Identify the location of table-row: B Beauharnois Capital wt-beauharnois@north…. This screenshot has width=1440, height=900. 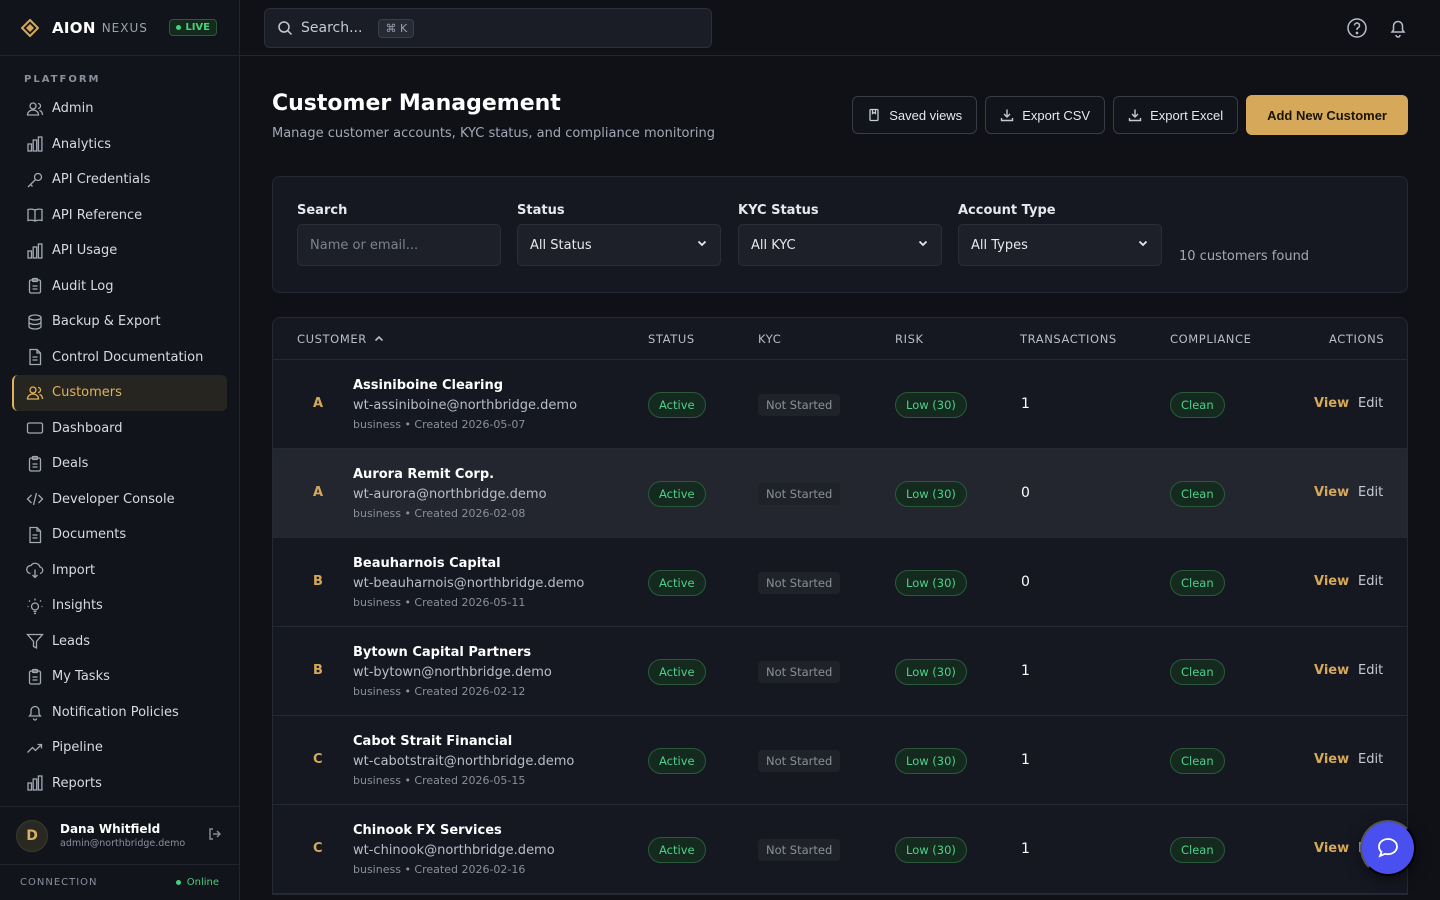
(840, 582).